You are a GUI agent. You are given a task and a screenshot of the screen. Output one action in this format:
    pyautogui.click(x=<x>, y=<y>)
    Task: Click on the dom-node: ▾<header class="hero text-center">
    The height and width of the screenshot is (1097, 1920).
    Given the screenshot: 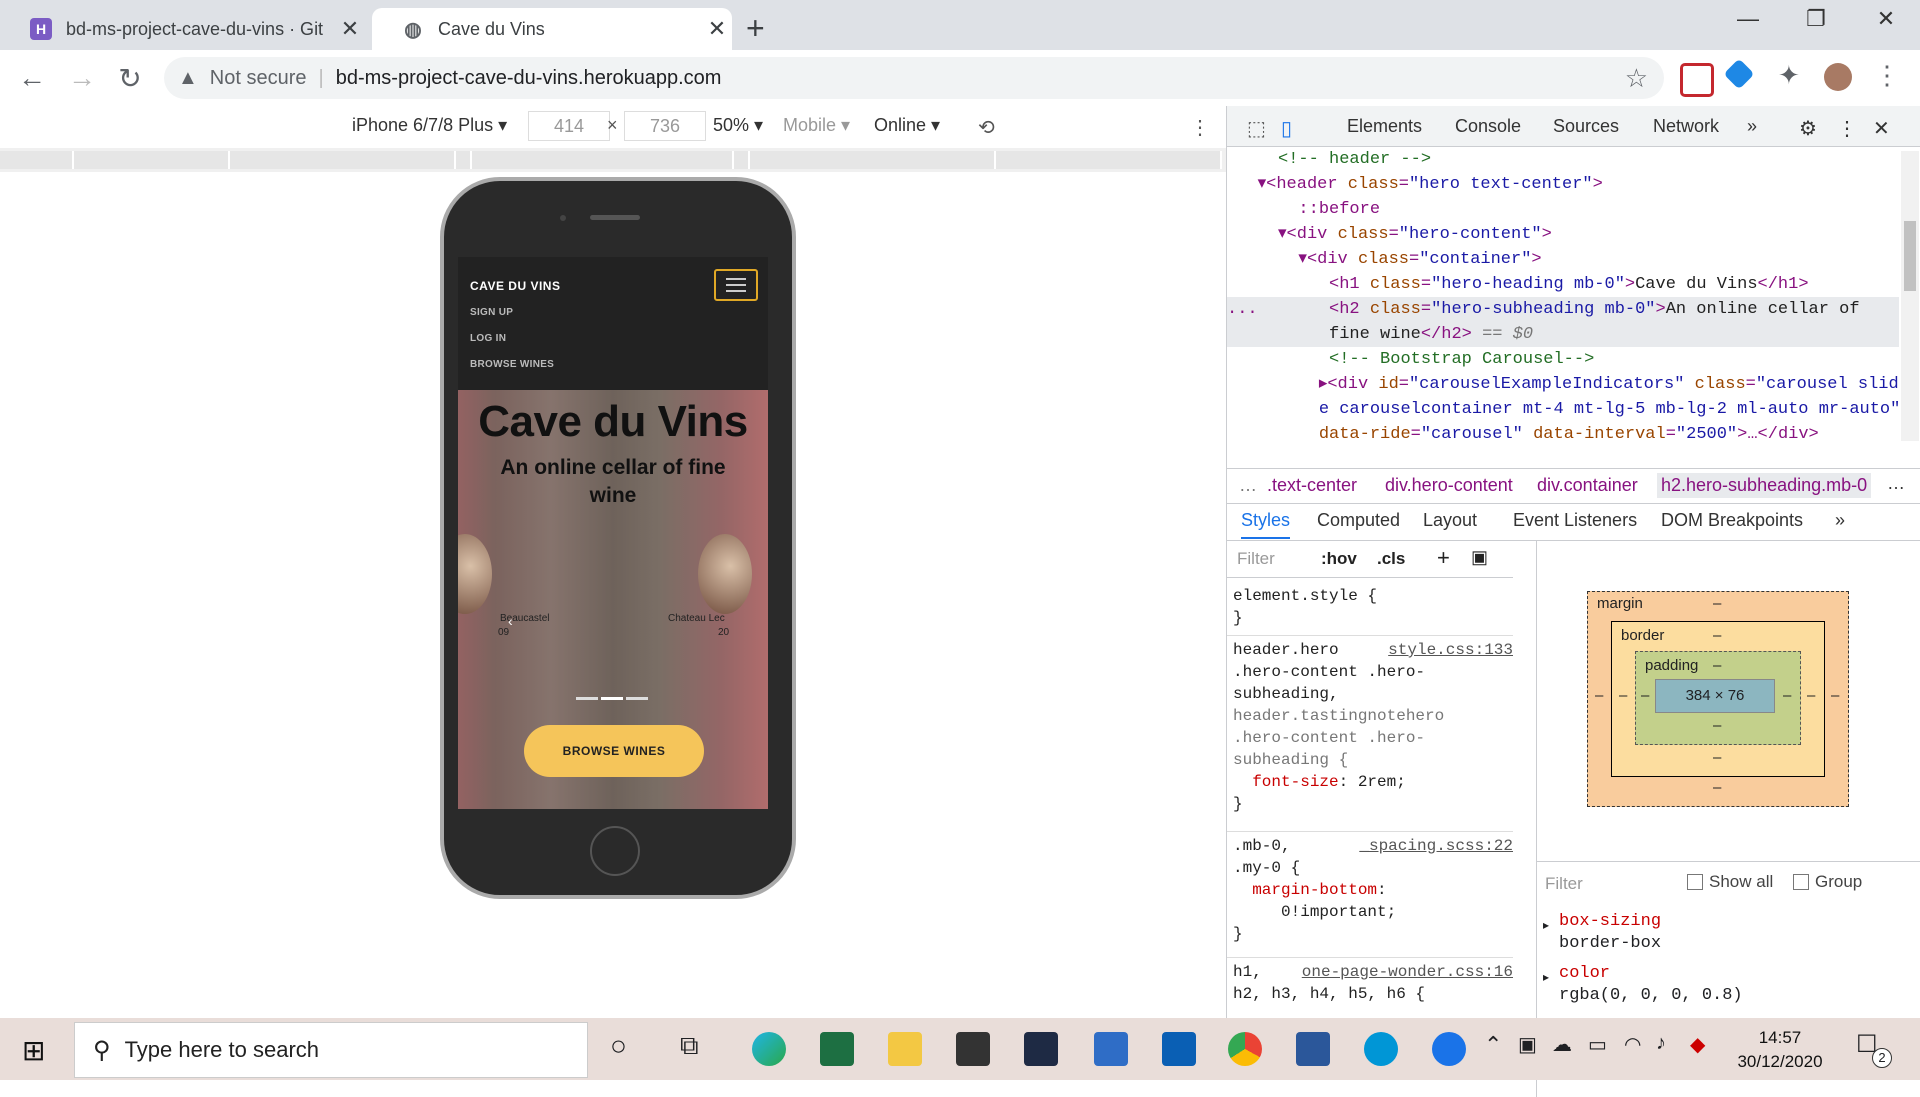 What is the action you would take?
    pyautogui.click(x=1563, y=184)
    